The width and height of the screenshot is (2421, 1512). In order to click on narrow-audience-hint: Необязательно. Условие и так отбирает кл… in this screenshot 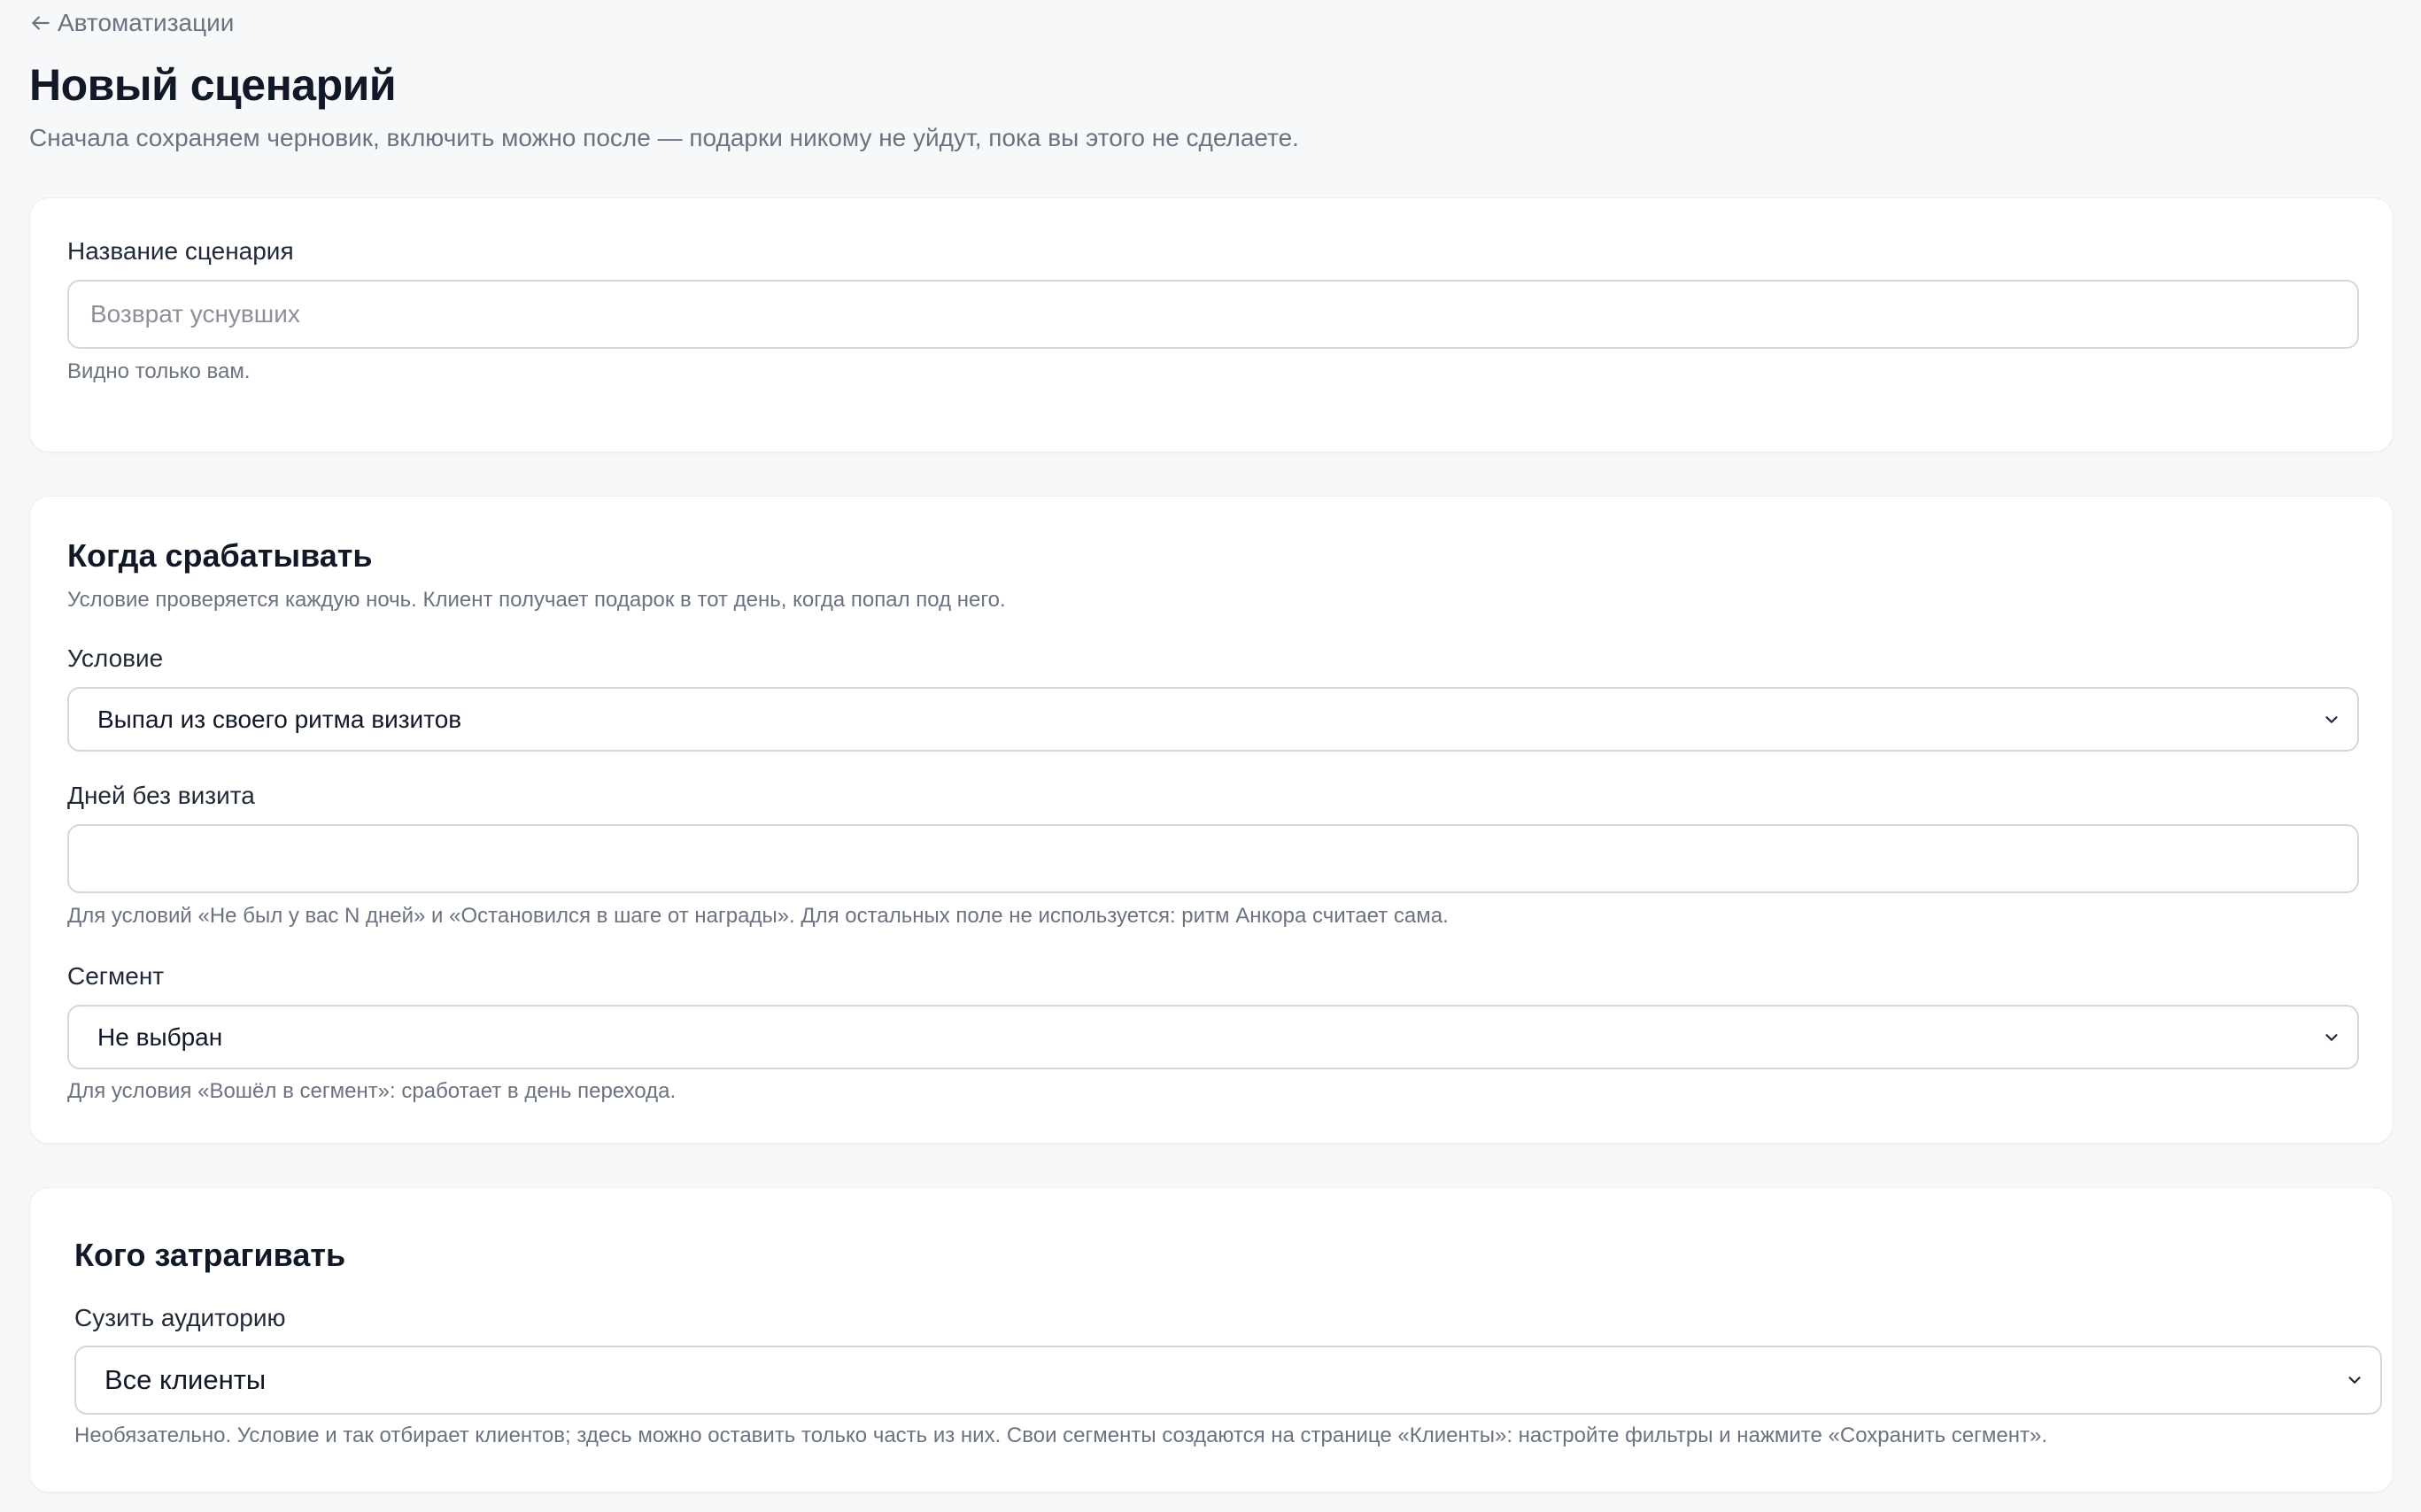, I will do `click(1061, 1435)`.